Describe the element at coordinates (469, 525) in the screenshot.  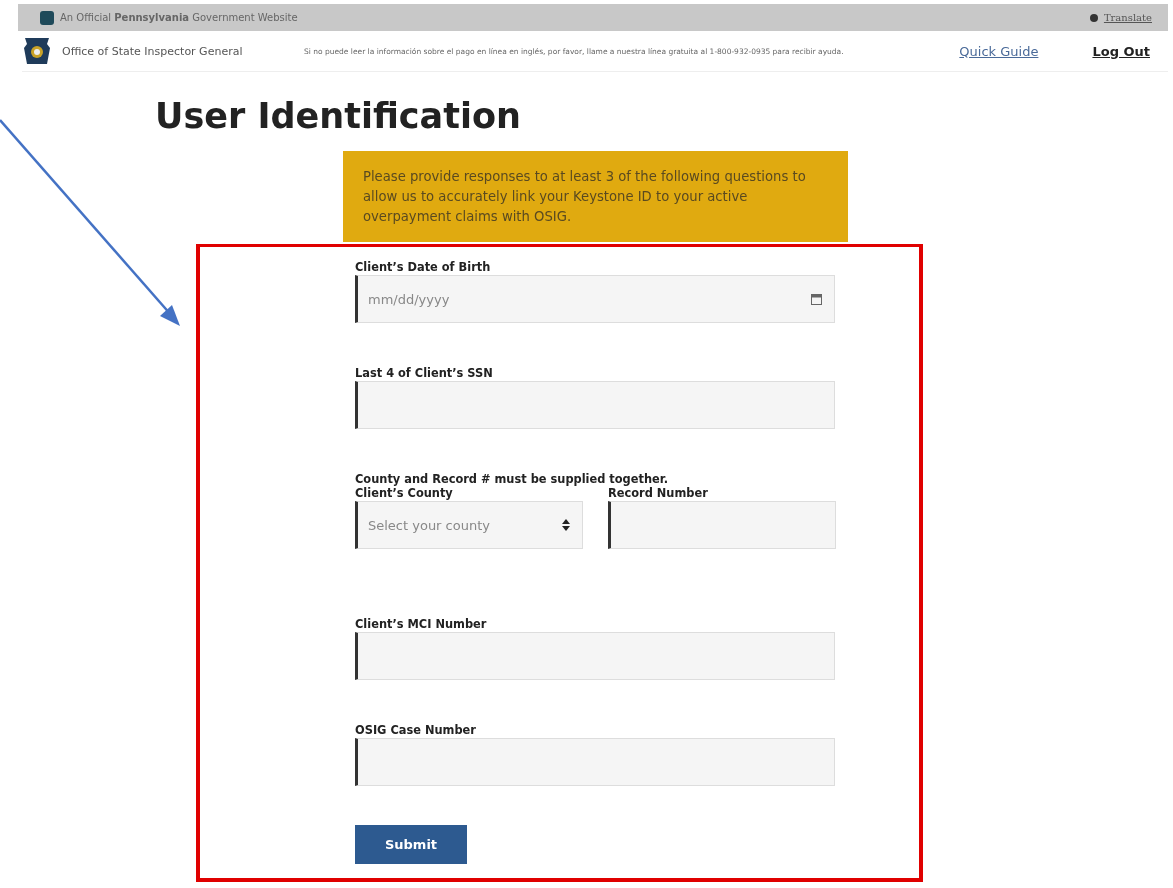
I see `county-select: Select your county` at that location.